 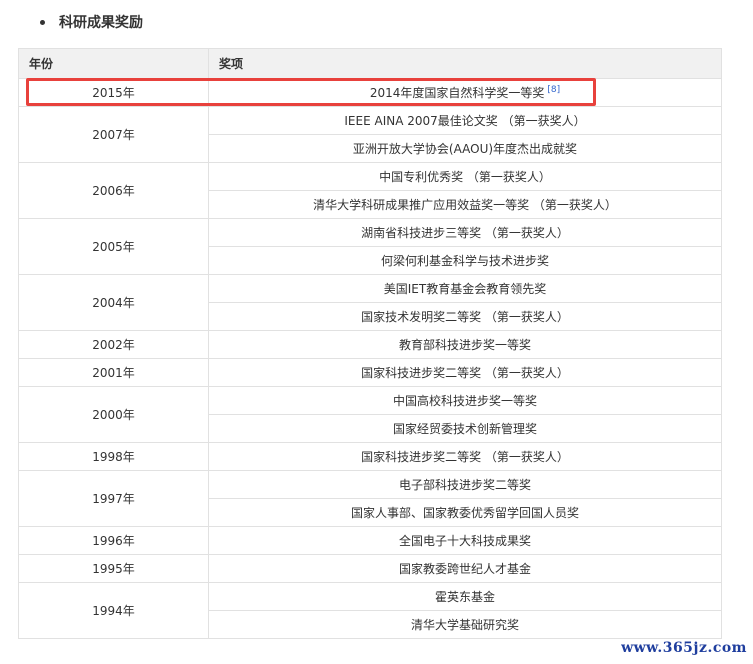 I want to click on award-text: 湖南省科技进步三等奖 （第一获奖人）, so click(x=465, y=233).